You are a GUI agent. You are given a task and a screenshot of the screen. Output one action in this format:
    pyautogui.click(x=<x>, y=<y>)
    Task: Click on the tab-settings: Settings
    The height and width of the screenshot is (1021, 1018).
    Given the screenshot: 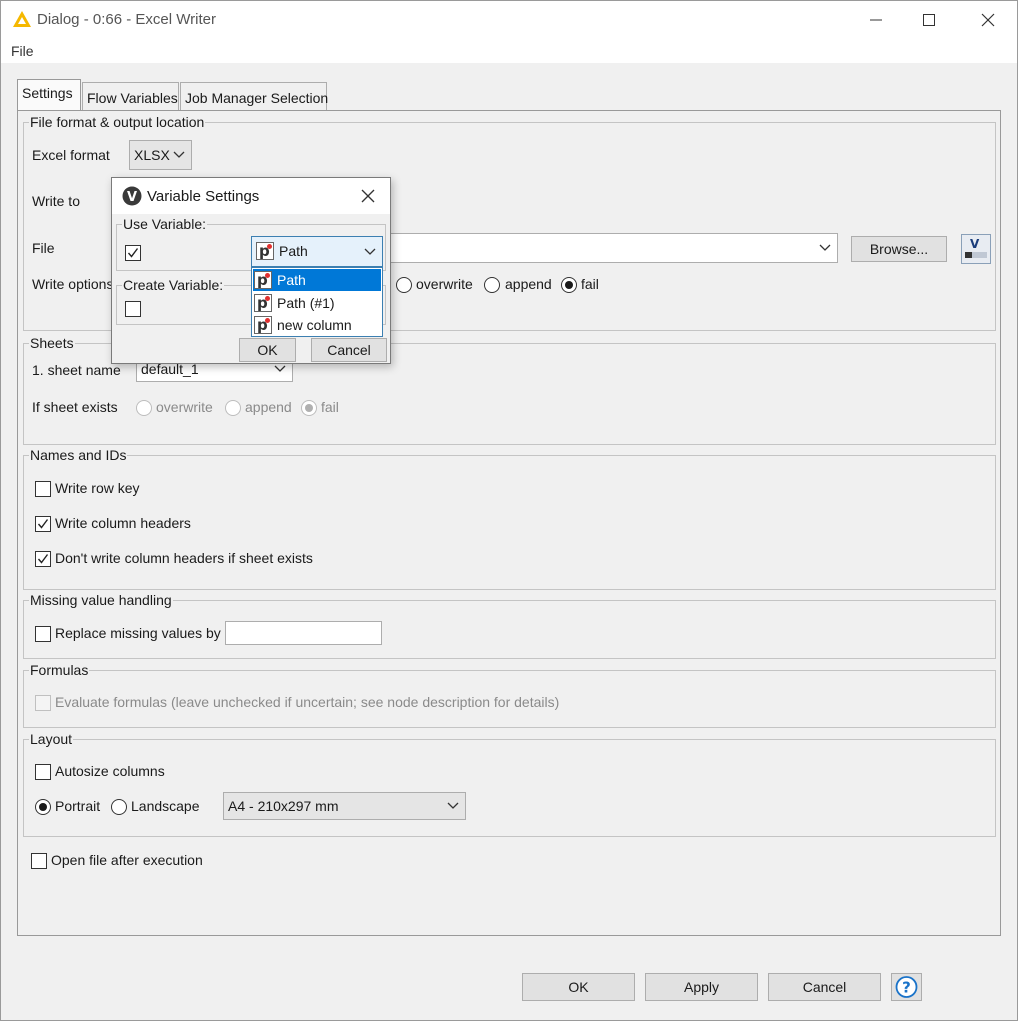 What is the action you would take?
    pyautogui.click(x=49, y=94)
    